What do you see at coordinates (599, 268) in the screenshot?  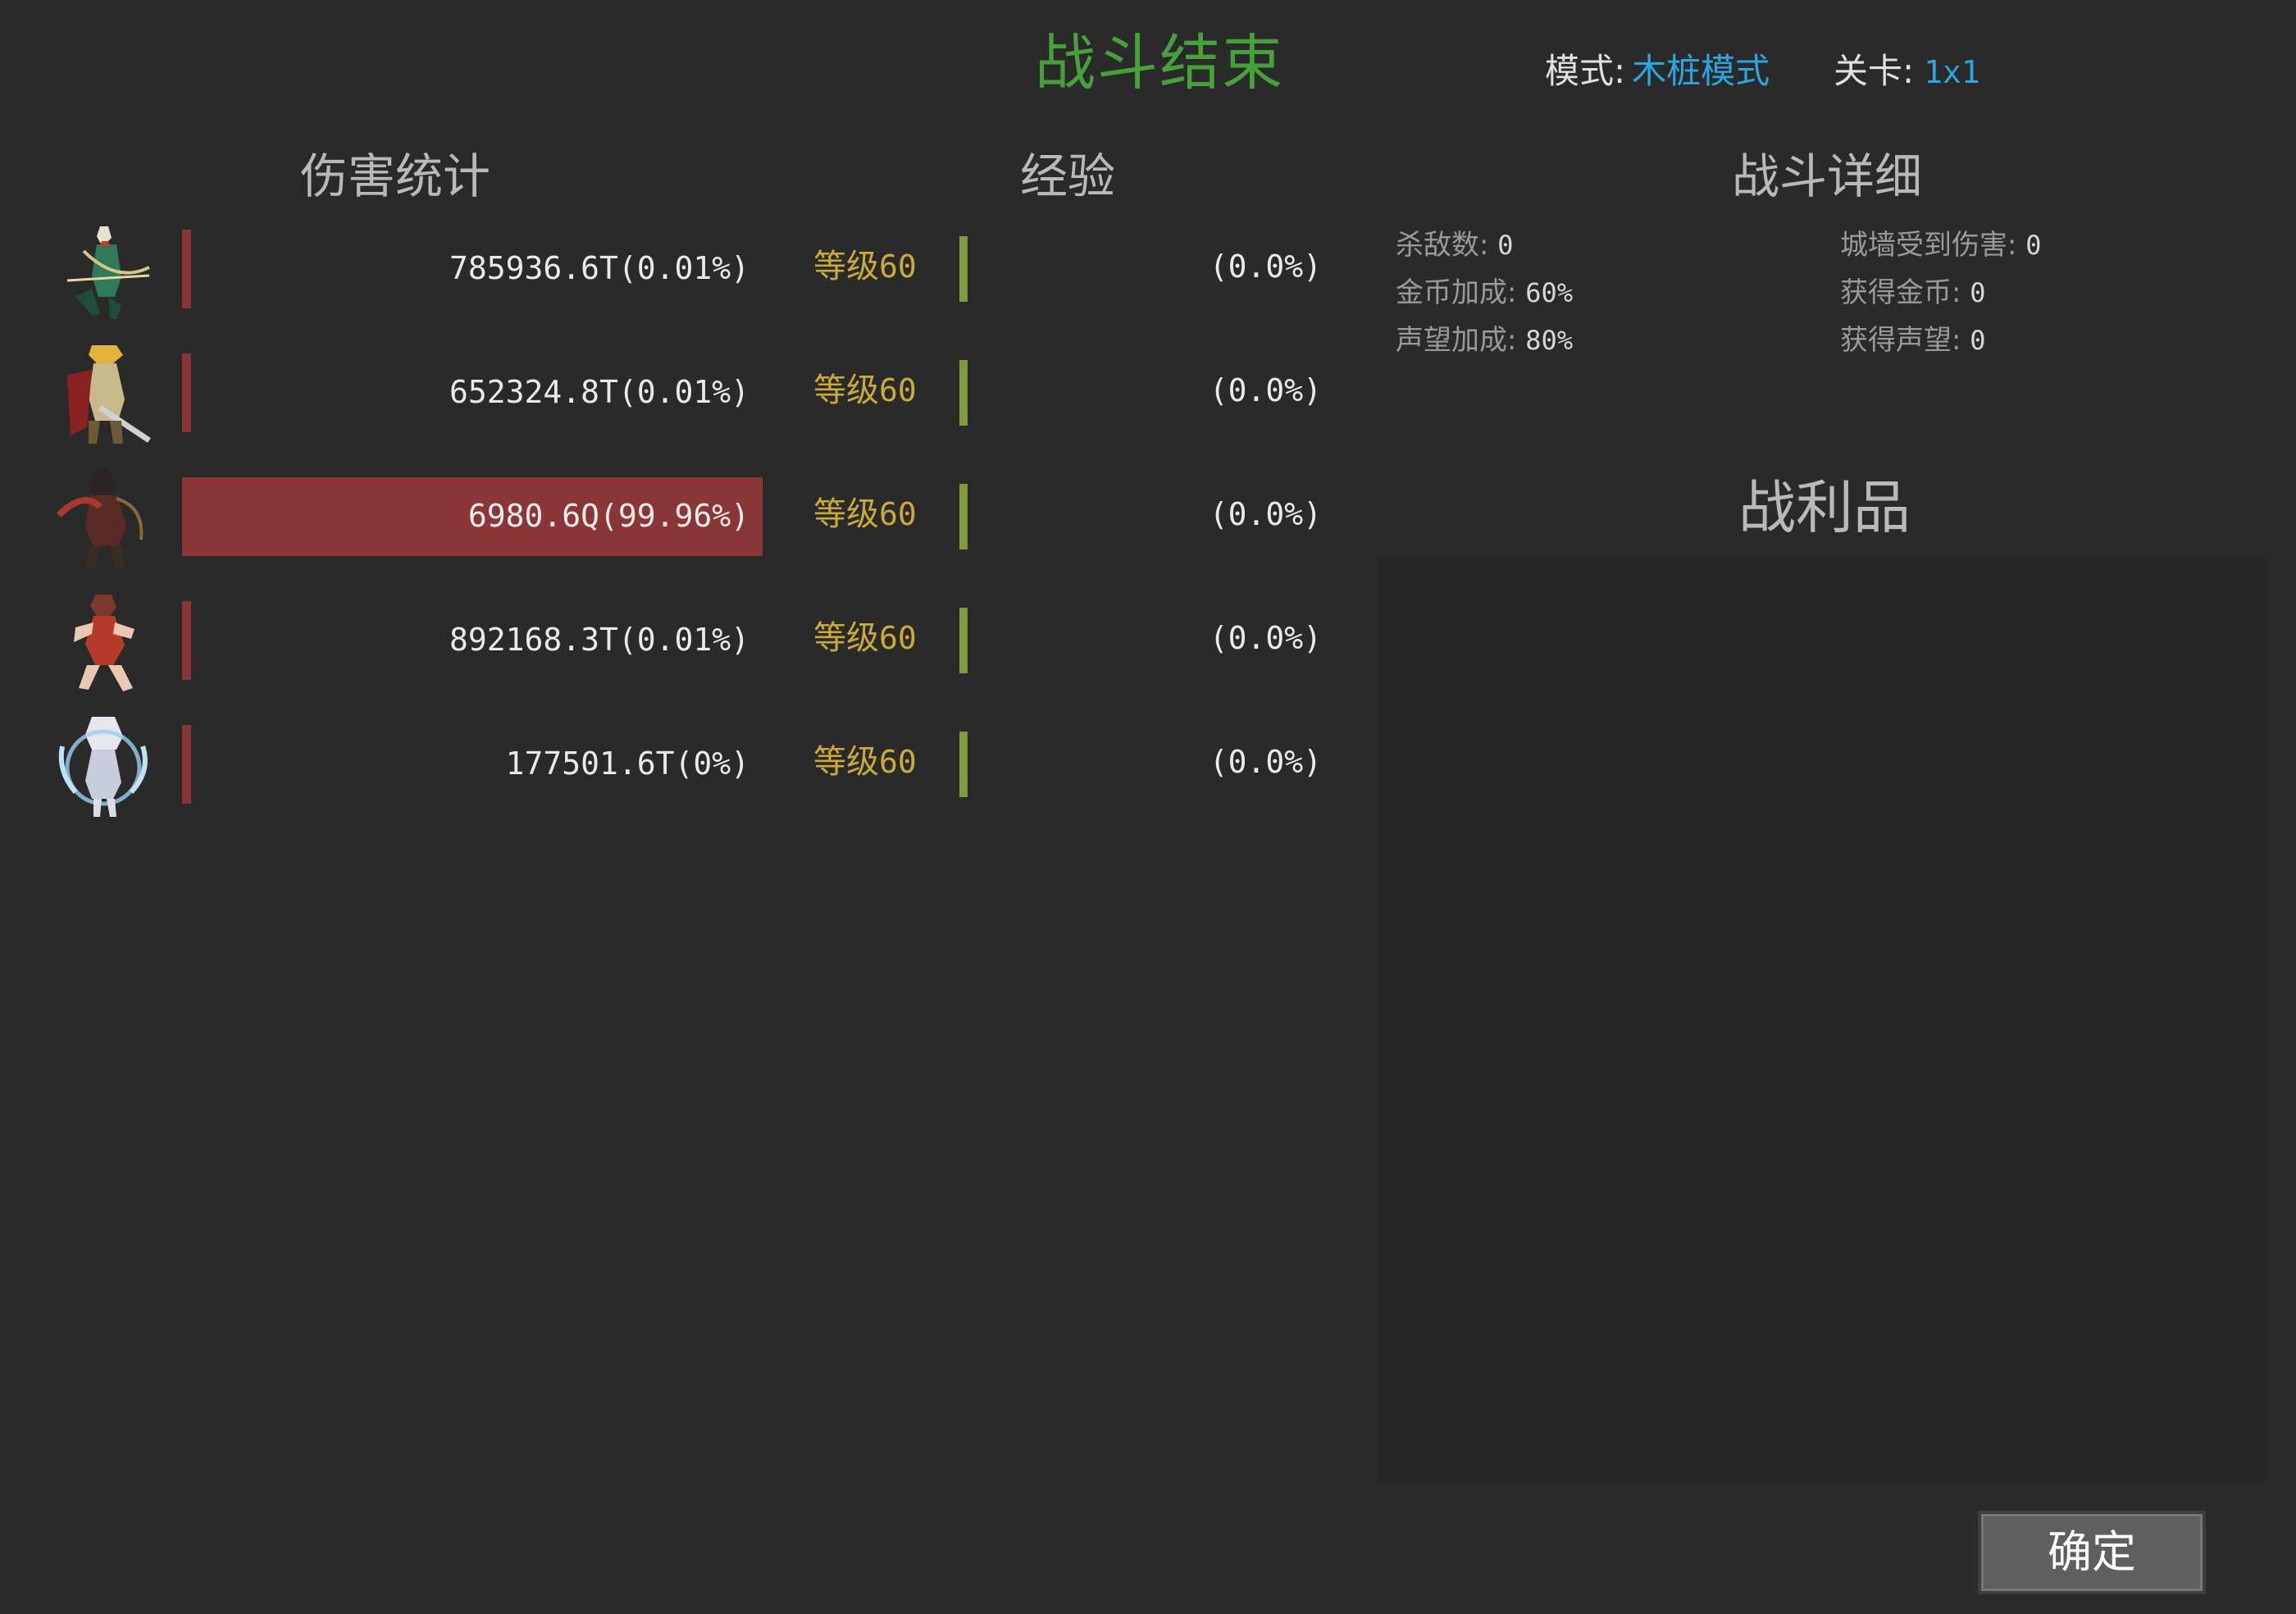 I see `damage-value: 785936.6T(0.01%)` at bounding box center [599, 268].